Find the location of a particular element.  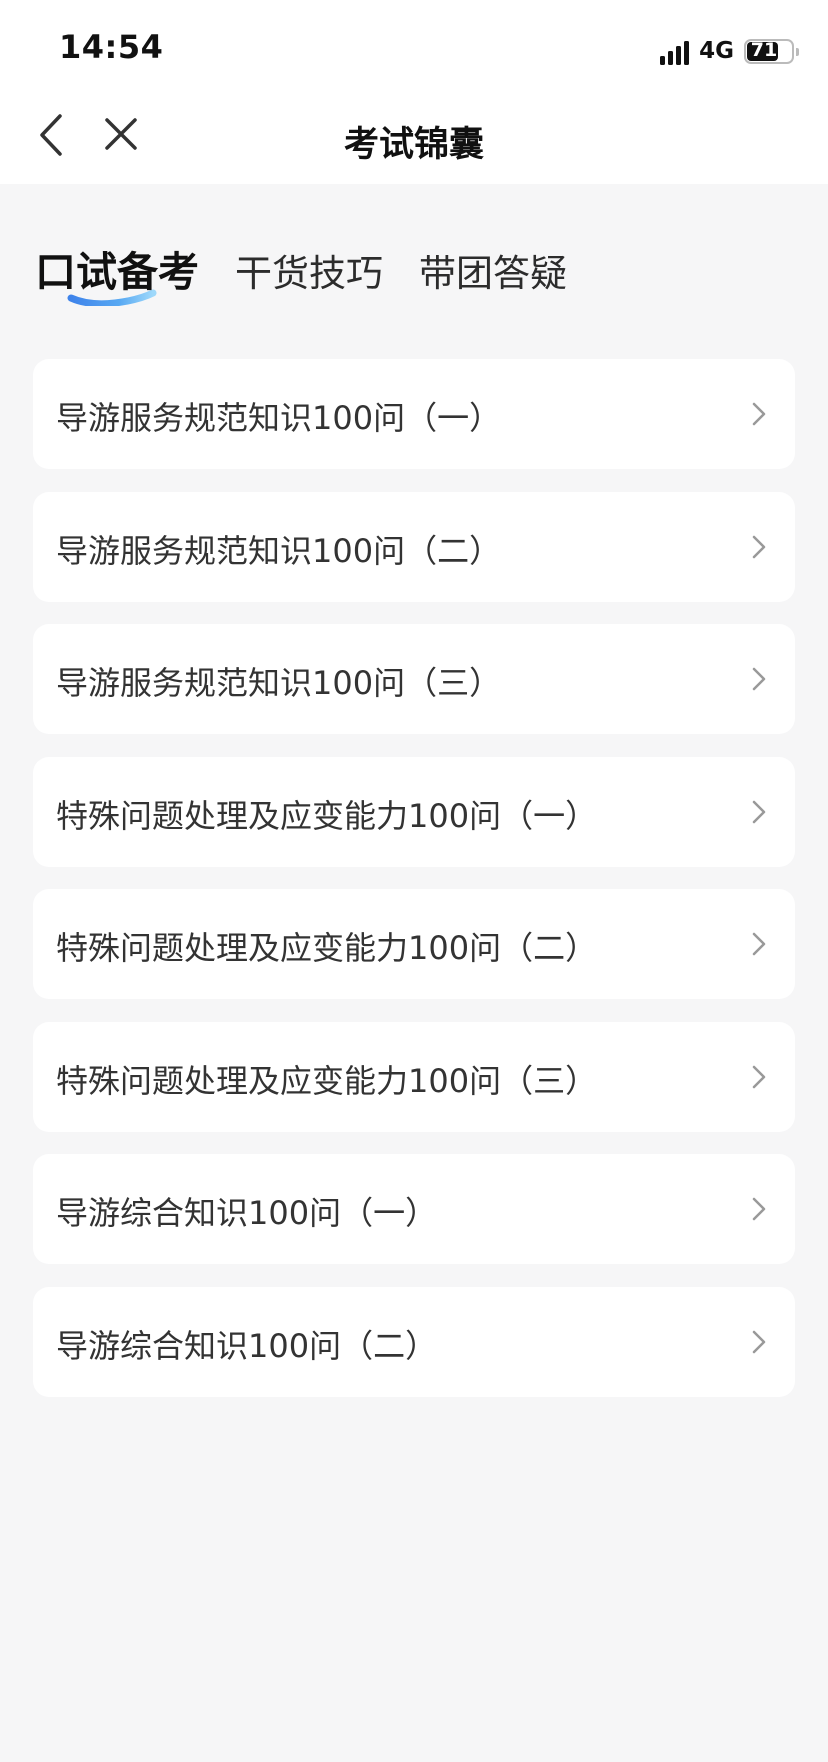

list-item-label: 特殊问题处理及应变能力100问（三） is located at coordinates (327, 1080).